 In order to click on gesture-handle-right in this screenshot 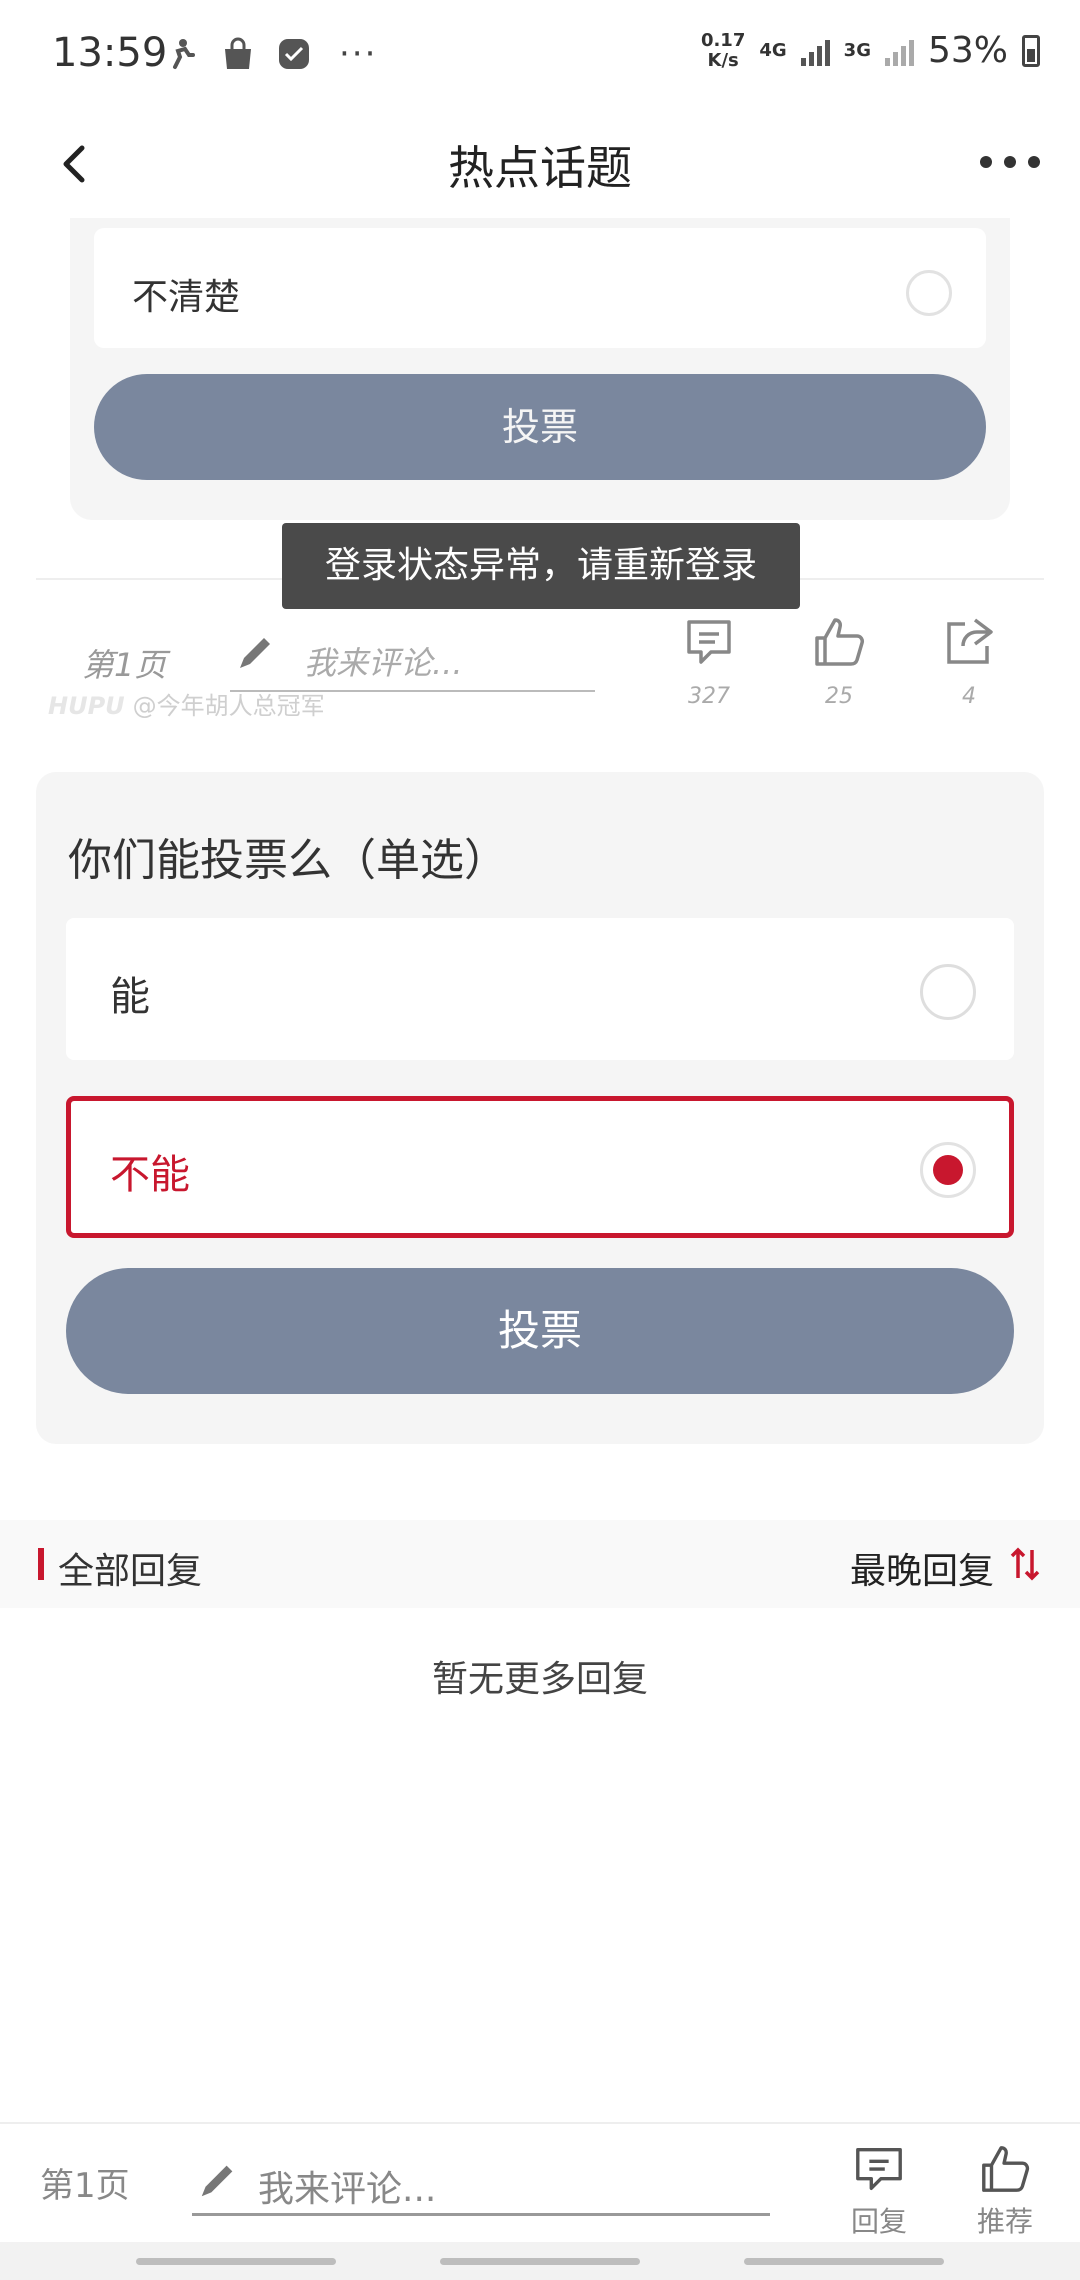, I will do `click(844, 2261)`.